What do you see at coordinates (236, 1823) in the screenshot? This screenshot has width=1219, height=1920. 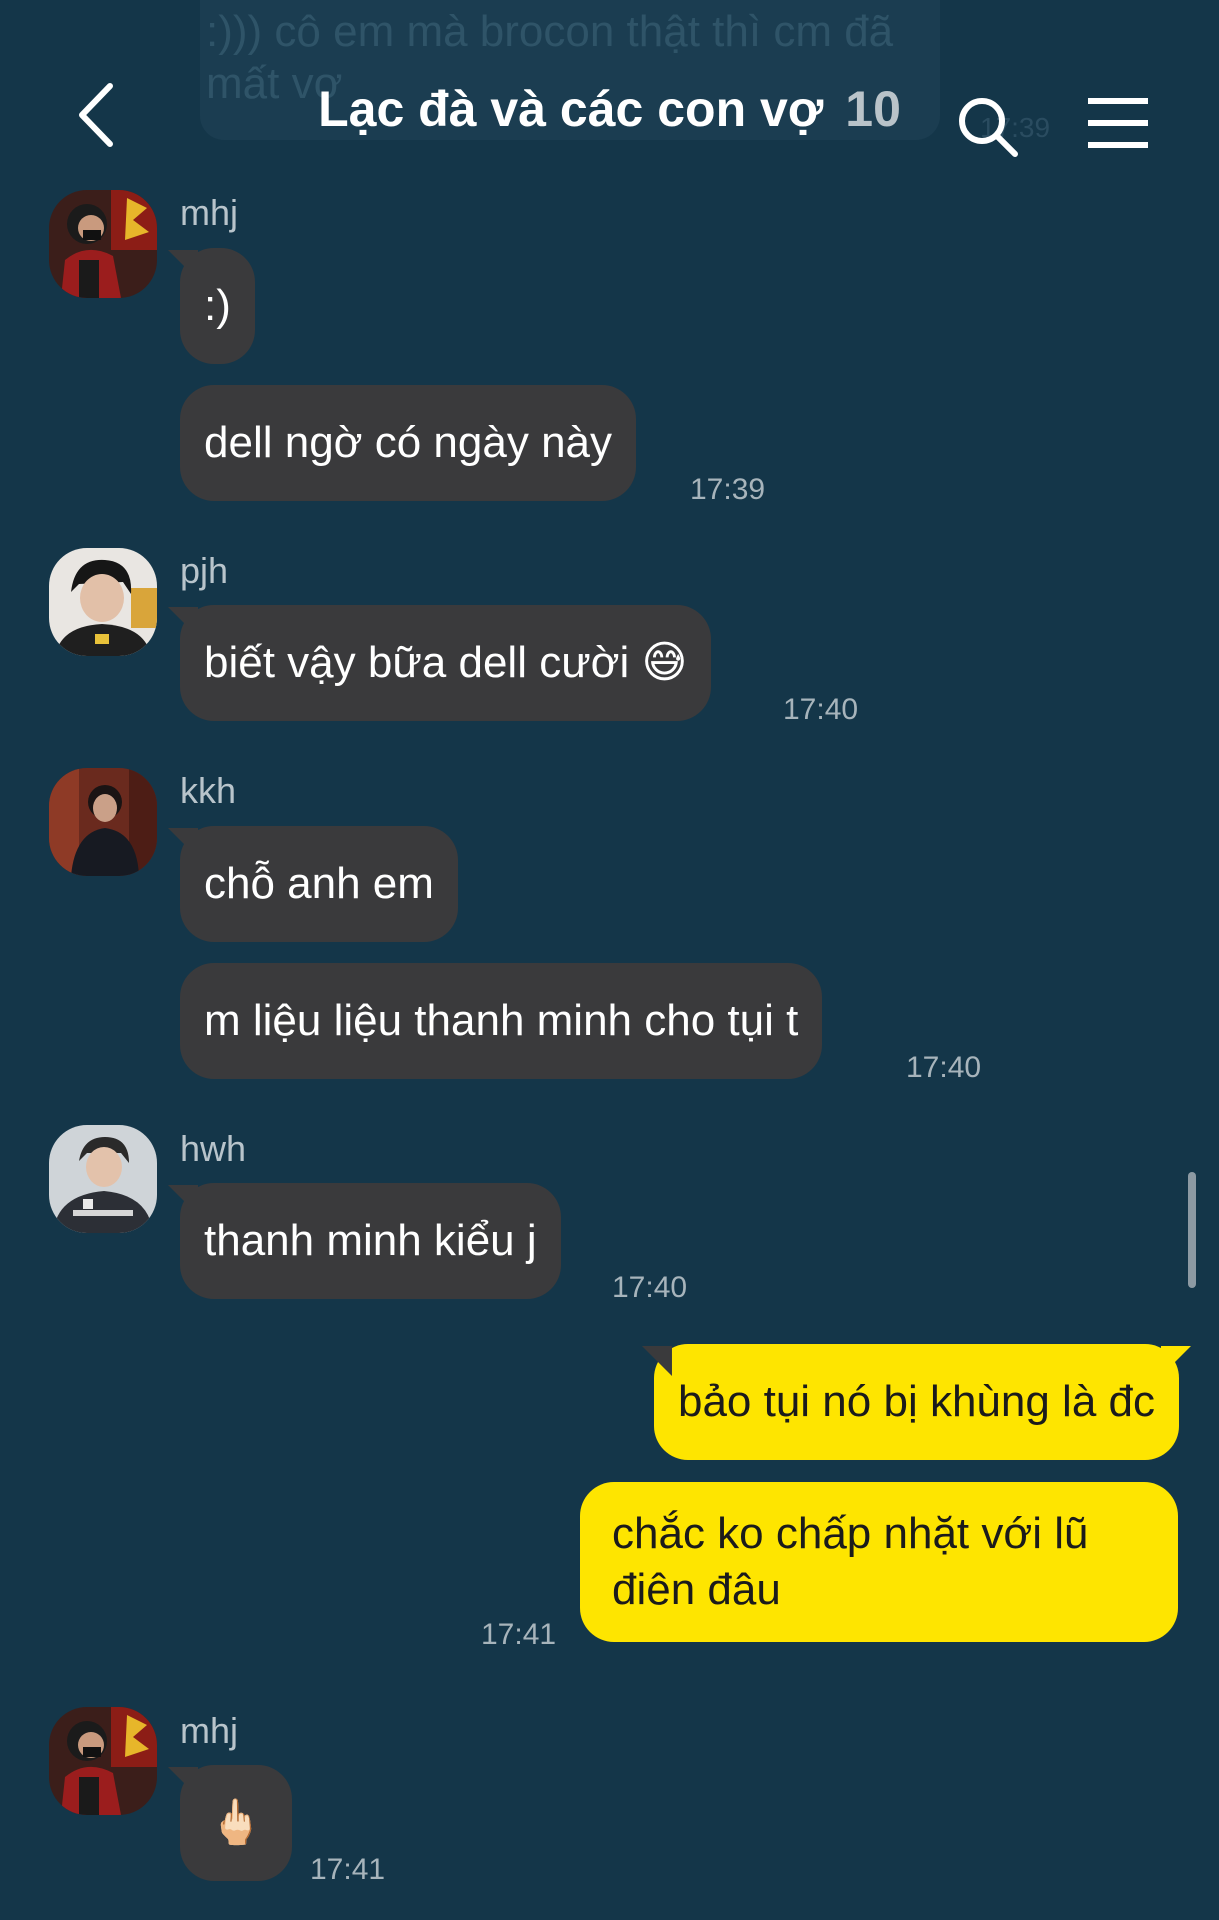 I see `message-bubble: 🖕🏻` at bounding box center [236, 1823].